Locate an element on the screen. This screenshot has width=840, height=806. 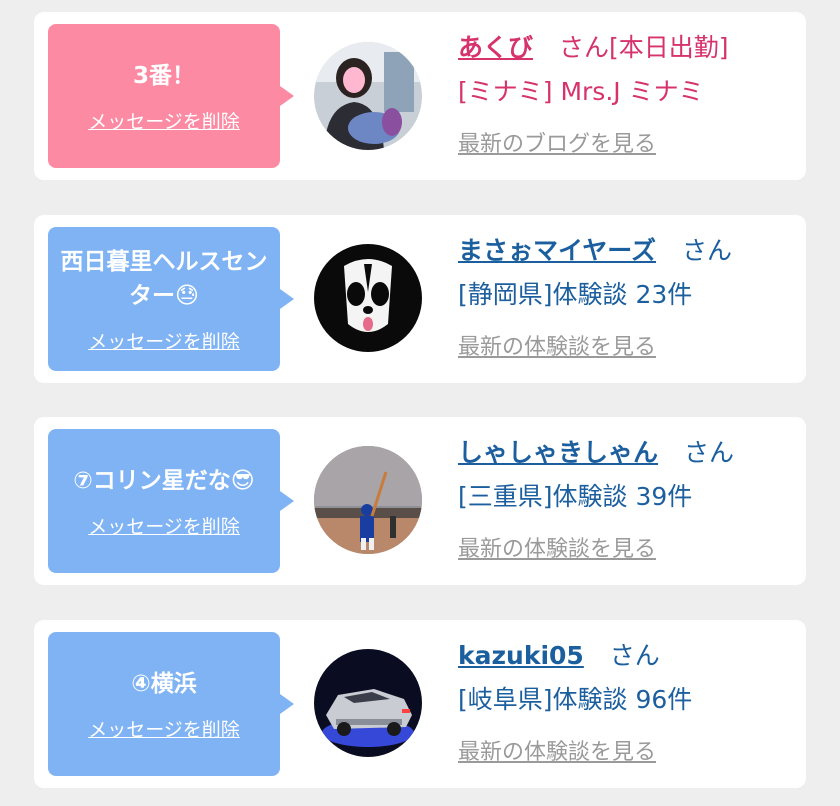
user-info: まさぉマイヤーズ さん [静岡県]体験談 23件 最新の体験談を見る is located at coordinates (628, 295).